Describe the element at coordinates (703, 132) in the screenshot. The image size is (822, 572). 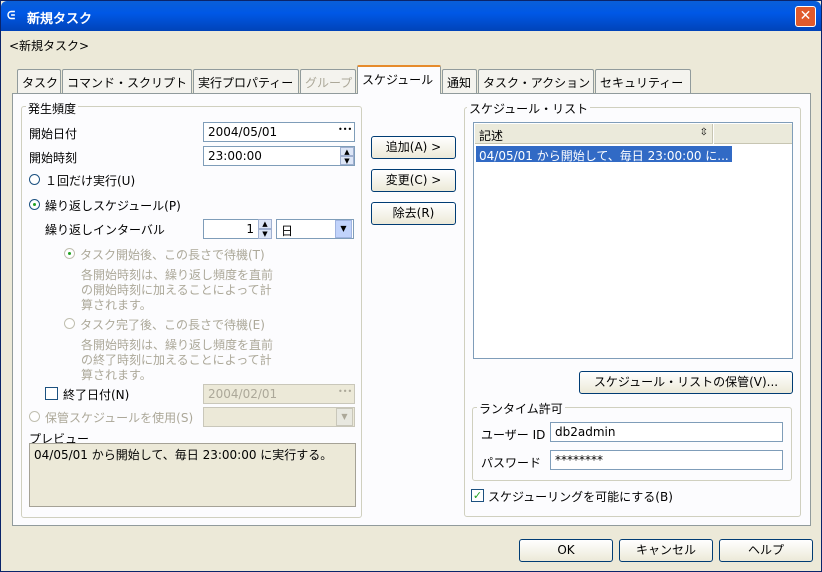
I see `sort-icon: ⇳` at that location.